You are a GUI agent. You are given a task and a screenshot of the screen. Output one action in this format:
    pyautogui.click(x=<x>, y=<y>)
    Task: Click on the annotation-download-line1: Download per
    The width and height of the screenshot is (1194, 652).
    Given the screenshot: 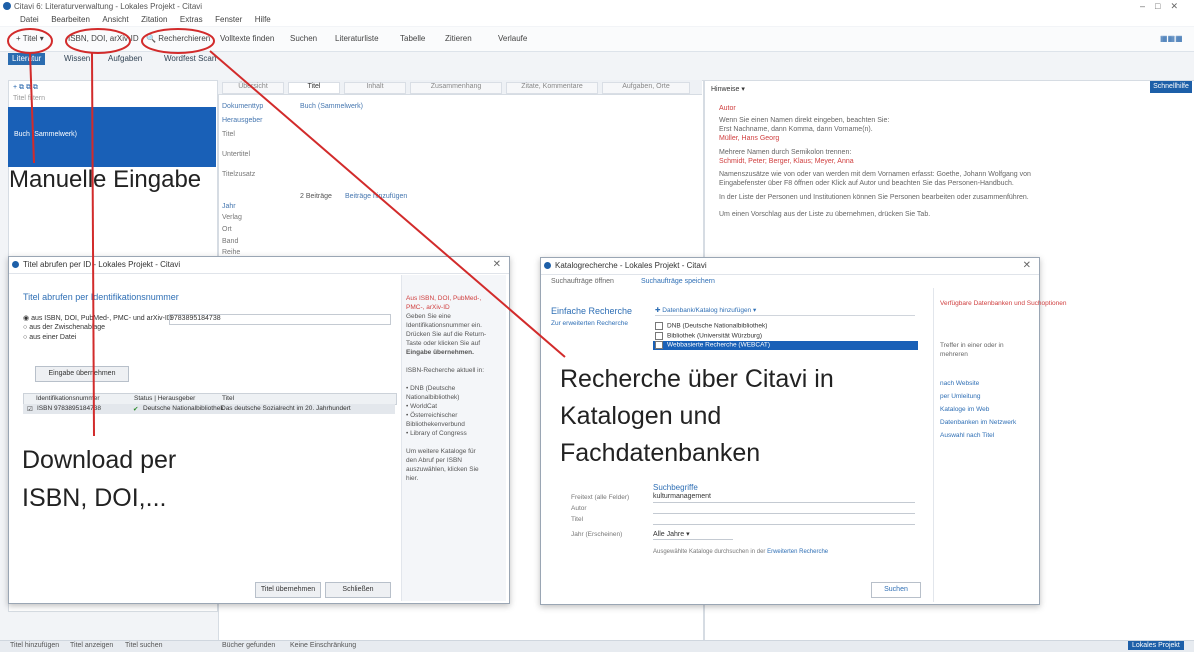 What is the action you would take?
    pyautogui.click(x=99, y=460)
    